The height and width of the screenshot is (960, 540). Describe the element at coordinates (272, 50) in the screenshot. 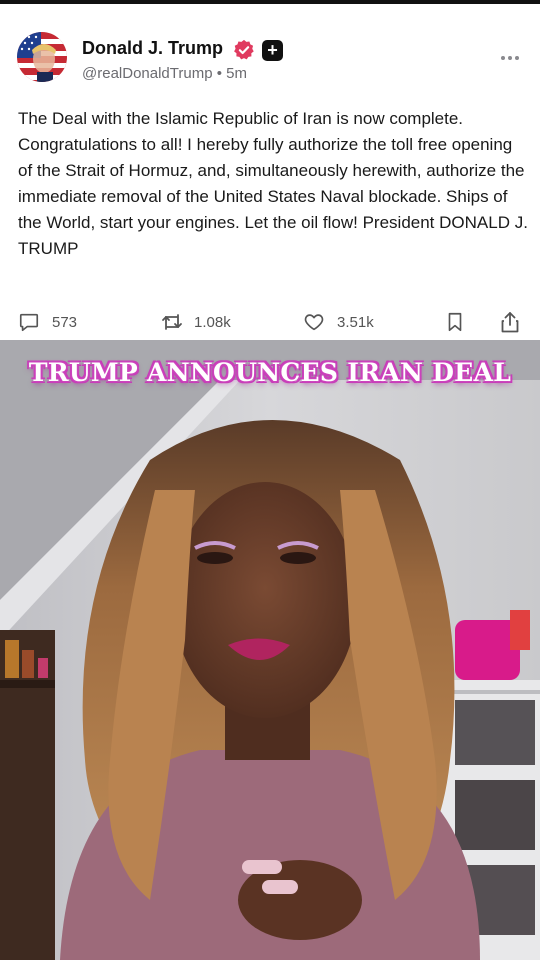

I see `plus-badge-icon: +` at that location.